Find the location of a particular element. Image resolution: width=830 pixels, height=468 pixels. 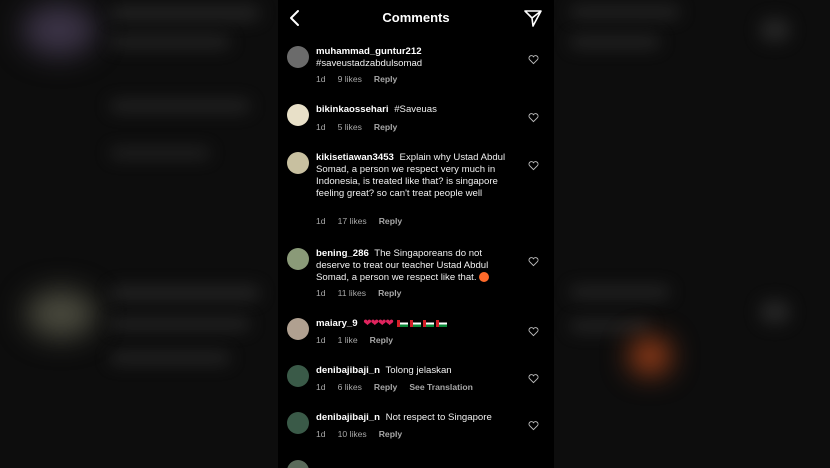

comment-meta: 1d 11 likes Reply is located at coordinates (364, 293).